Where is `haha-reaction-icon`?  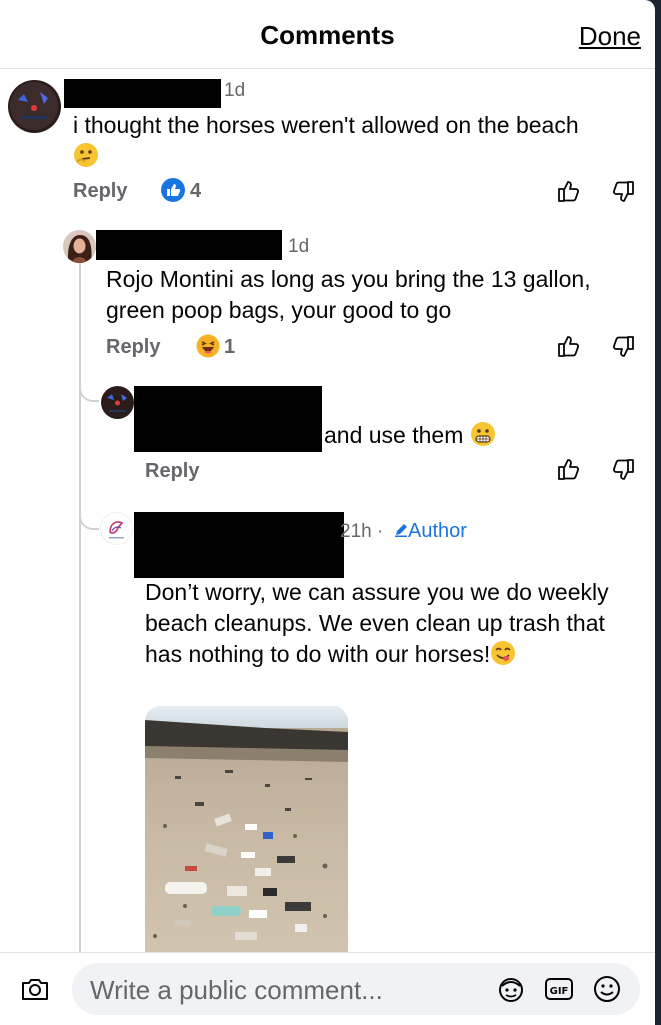 haha-reaction-icon is located at coordinates (208, 346).